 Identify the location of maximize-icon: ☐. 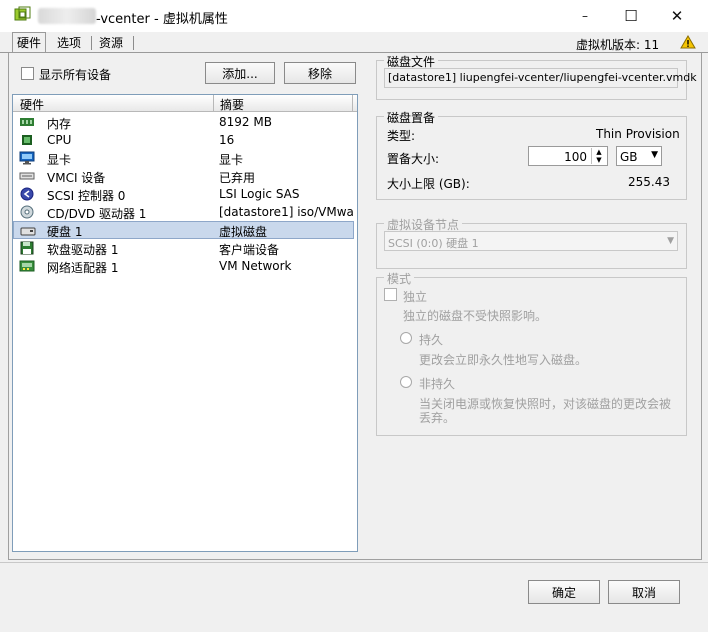
(631, 16).